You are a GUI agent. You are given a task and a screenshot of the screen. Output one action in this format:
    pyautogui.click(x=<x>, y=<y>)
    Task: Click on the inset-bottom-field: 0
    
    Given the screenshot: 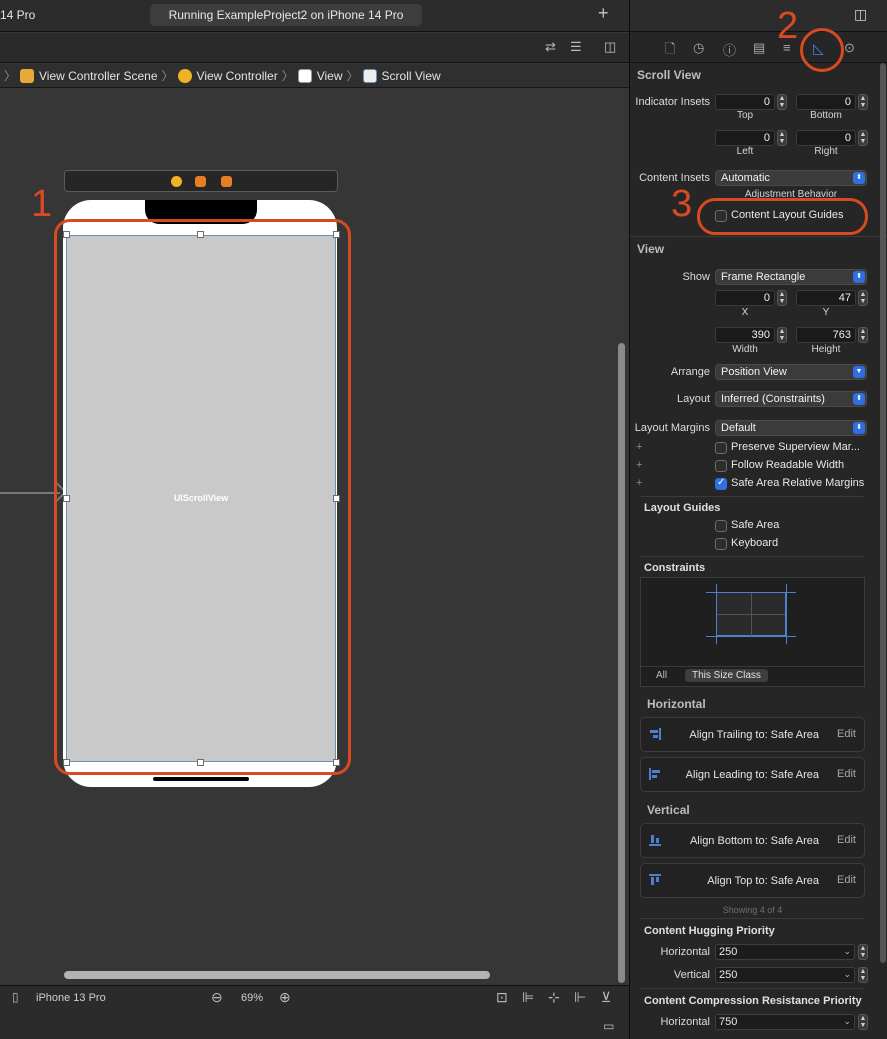 What is the action you would take?
    pyautogui.click(x=826, y=102)
    